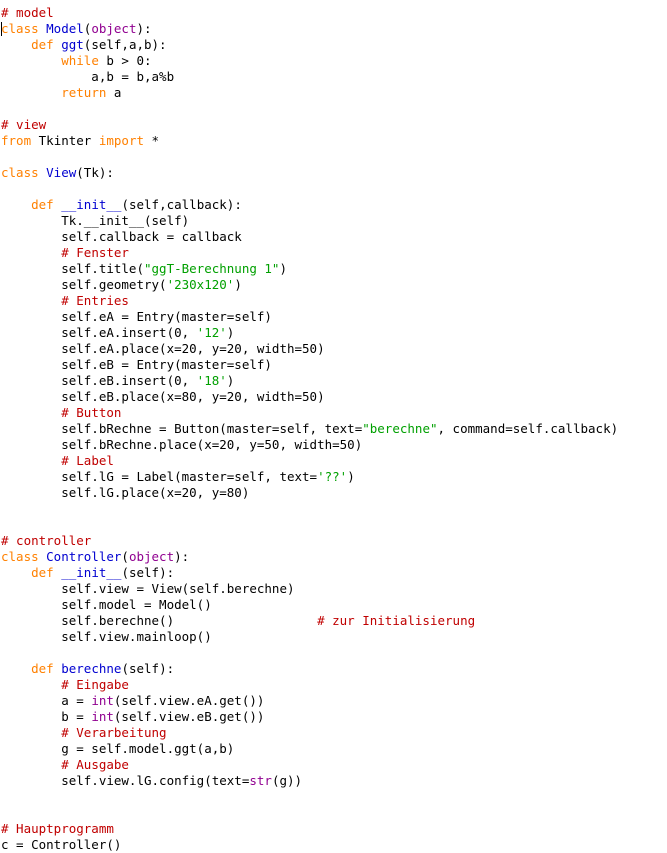  Describe the element at coordinates (400, 428) in the screenshot. I see `code-token-str: "berechne"` at that location.